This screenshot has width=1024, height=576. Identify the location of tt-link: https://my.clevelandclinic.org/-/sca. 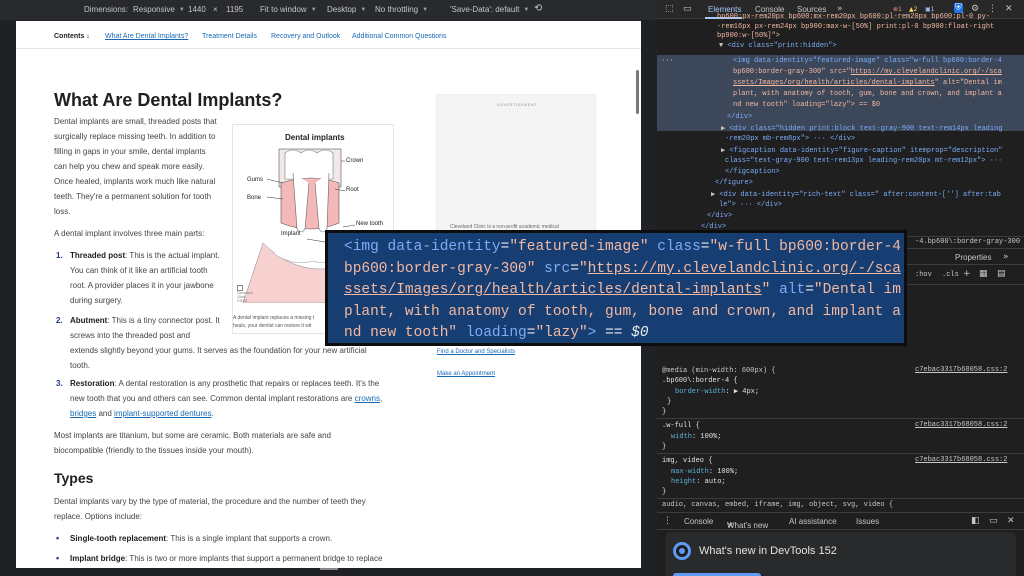
(744, 268).